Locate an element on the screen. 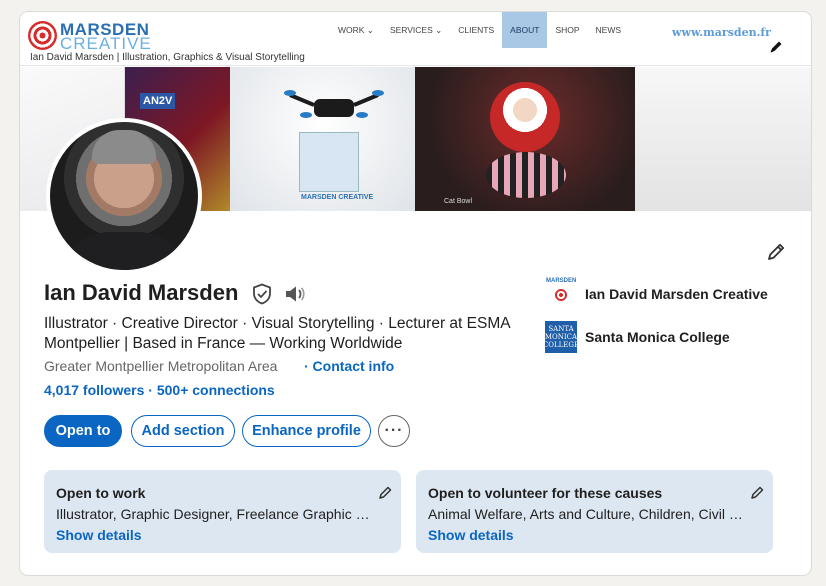 The image size is (826, 586). banner-art-pages is located at coordinates (723, 139).